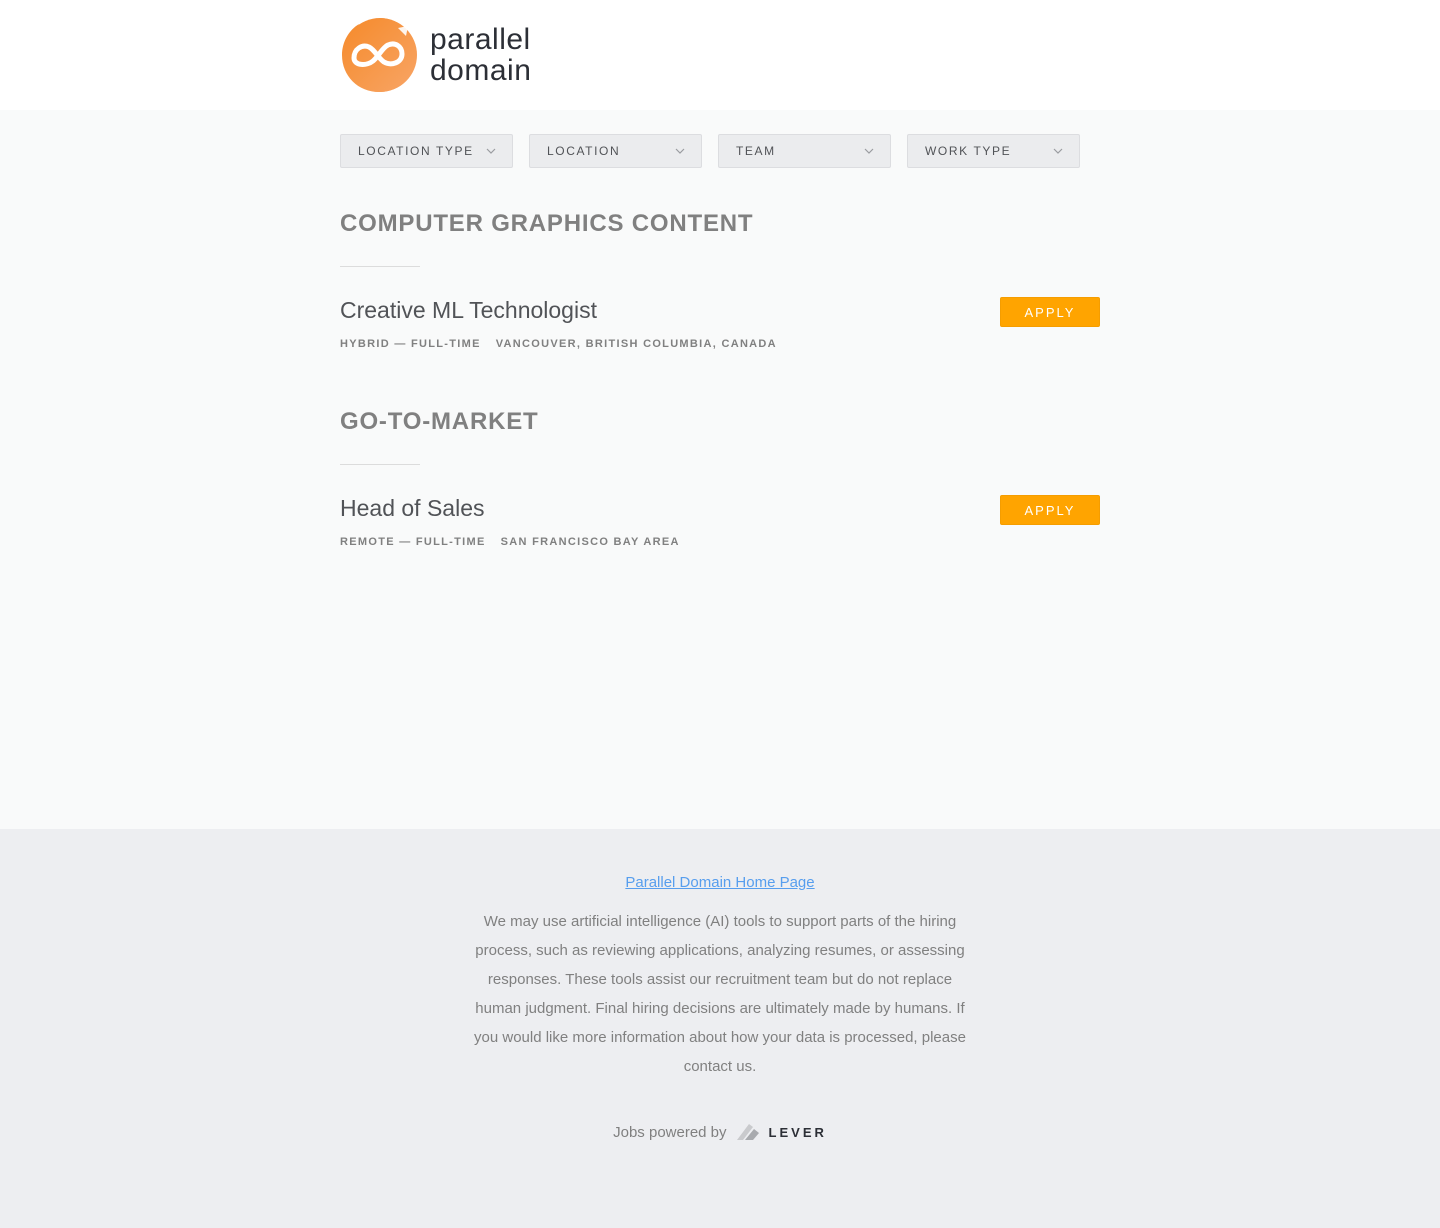  Describe the element at coordinates (636, 344) in the screenshot. I see `posting-location: VANCOUVER, BRITISH COLUMBIA, CANADA` at that location.